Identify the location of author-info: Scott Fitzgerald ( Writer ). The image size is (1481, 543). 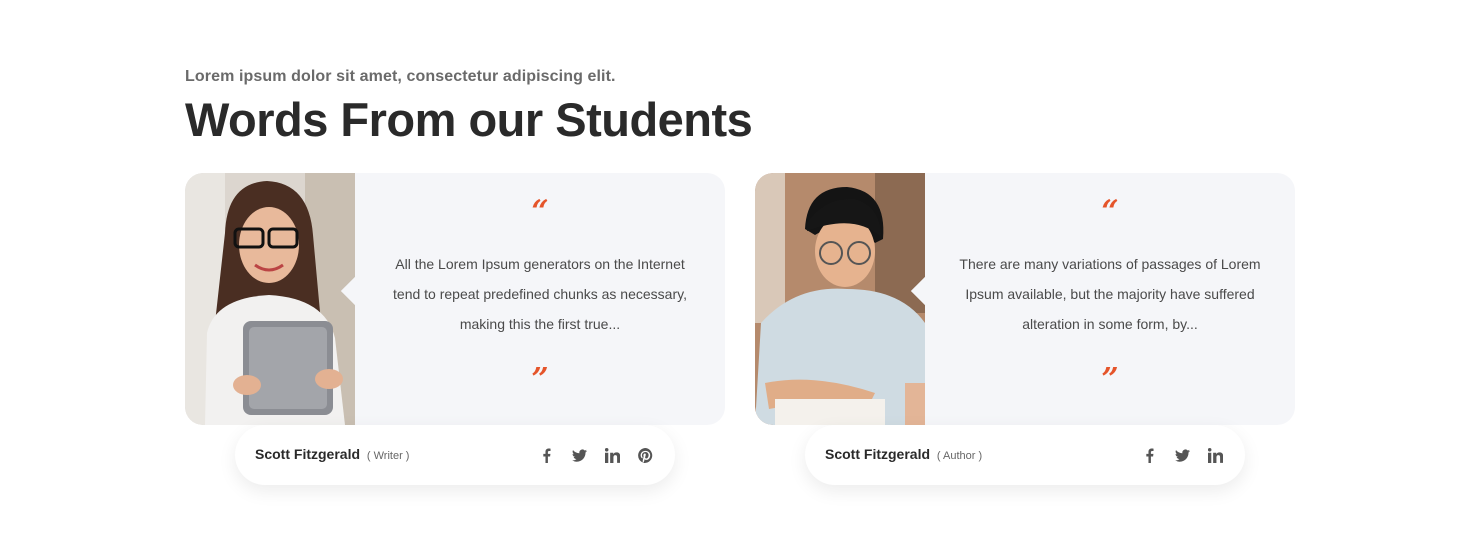
(332, 454).